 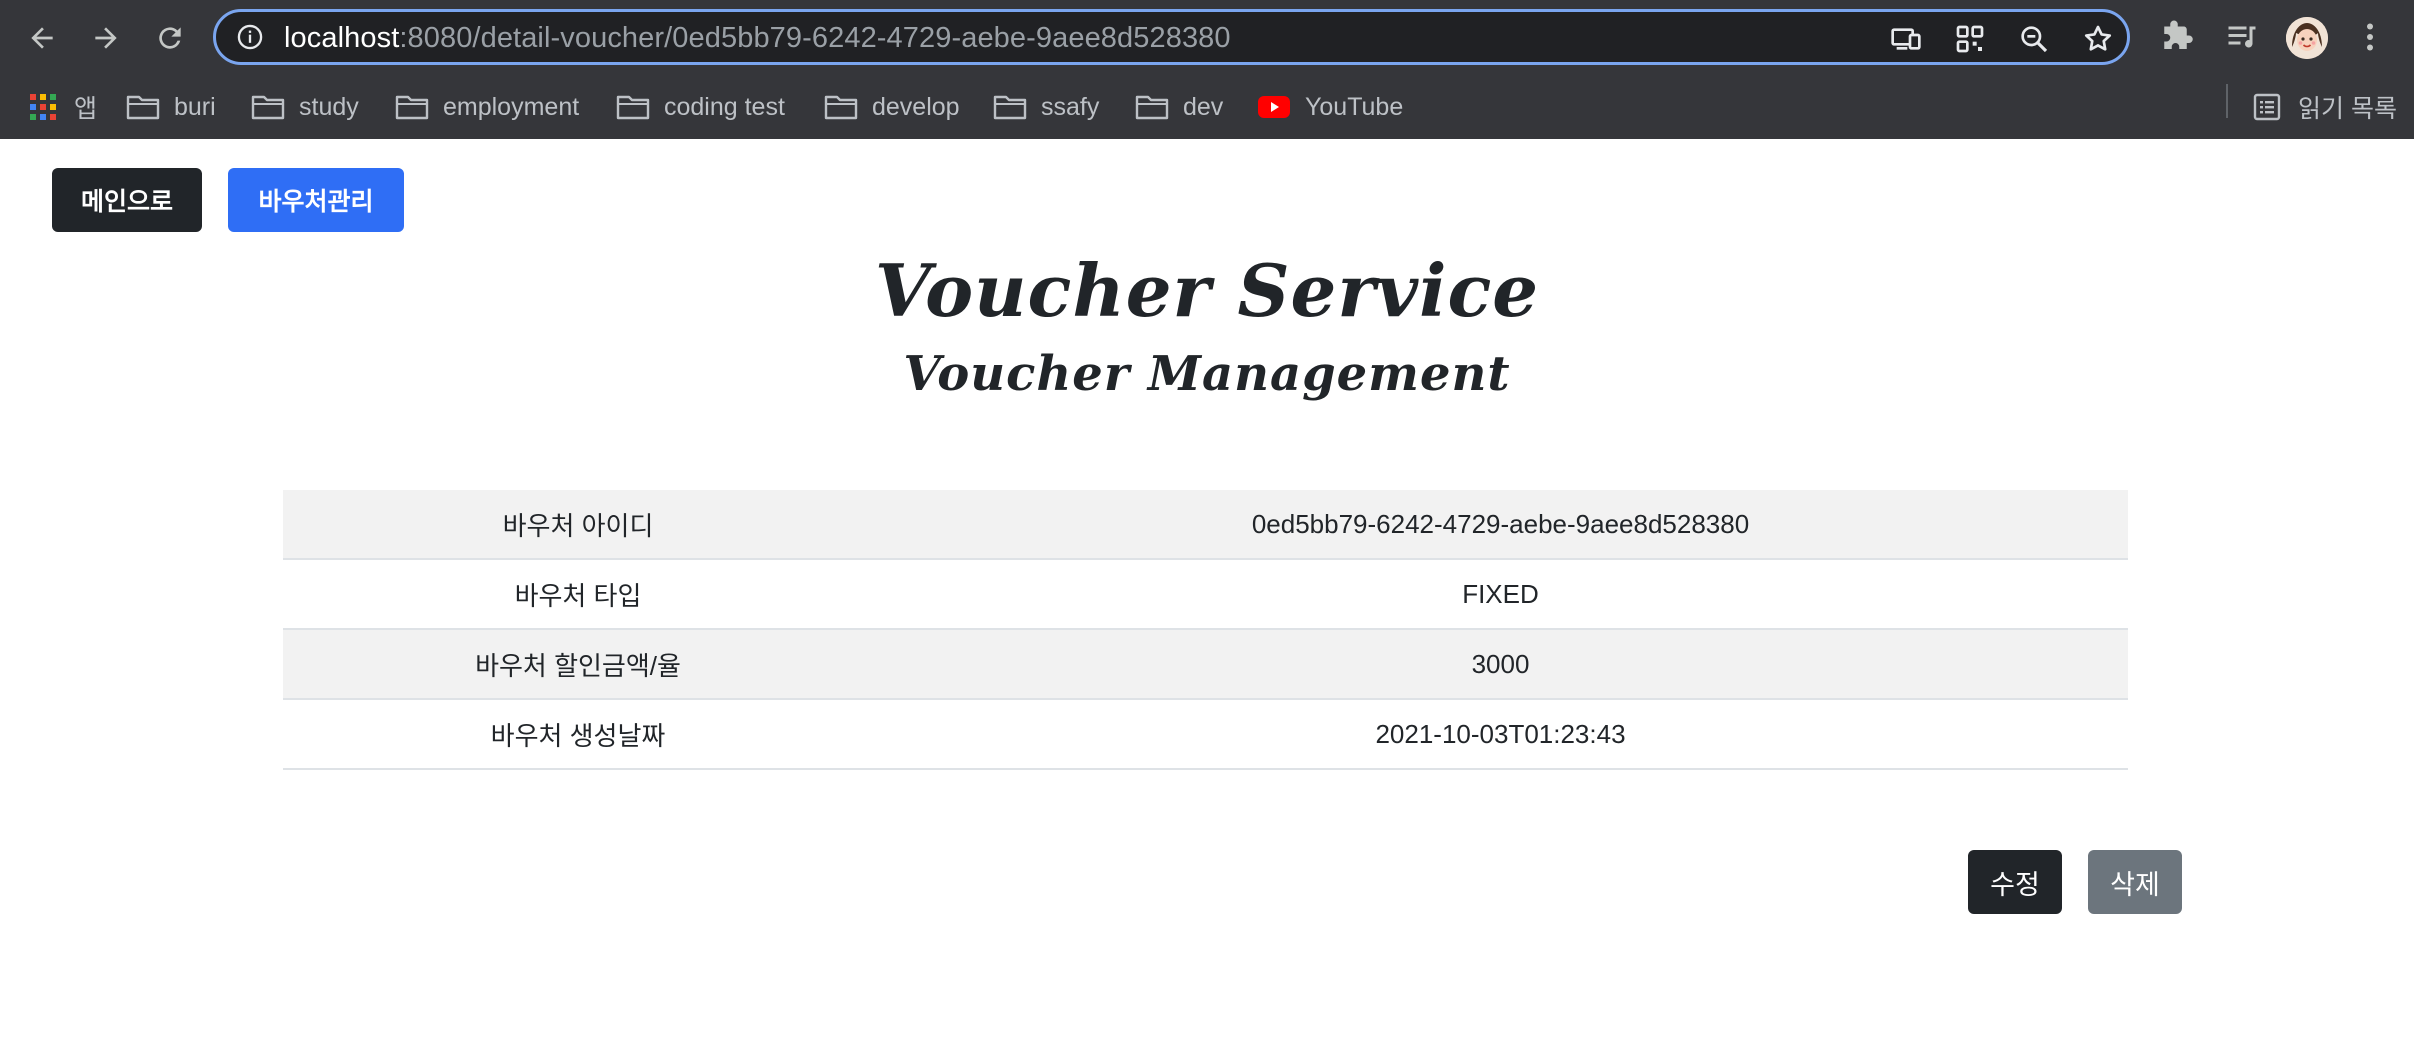 I want to click on table-row: 바우처 할인금액/율 3000, so click(x=1205, y=664).